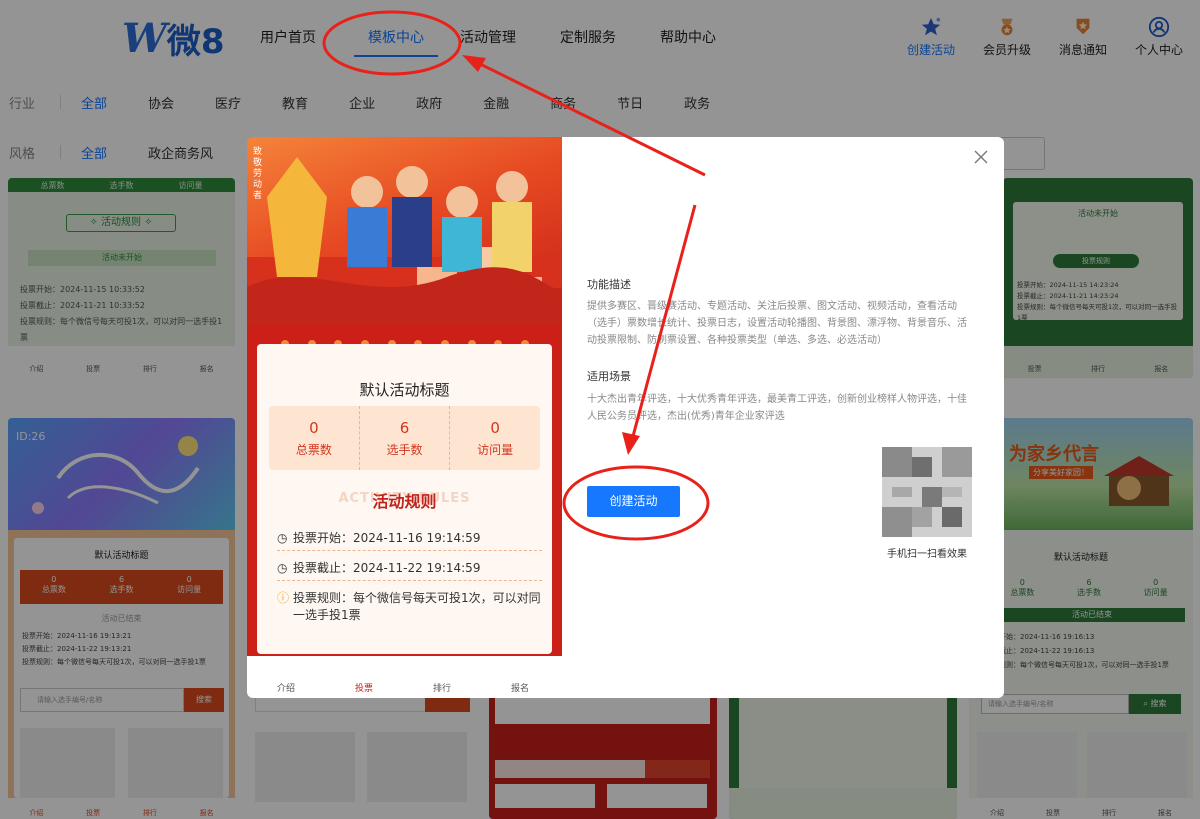  Describe the element at coordinates (387, 538) in the screenshot. I see `vote-start-text: 投票开始：2024-11-16 19:14:59` at that location.